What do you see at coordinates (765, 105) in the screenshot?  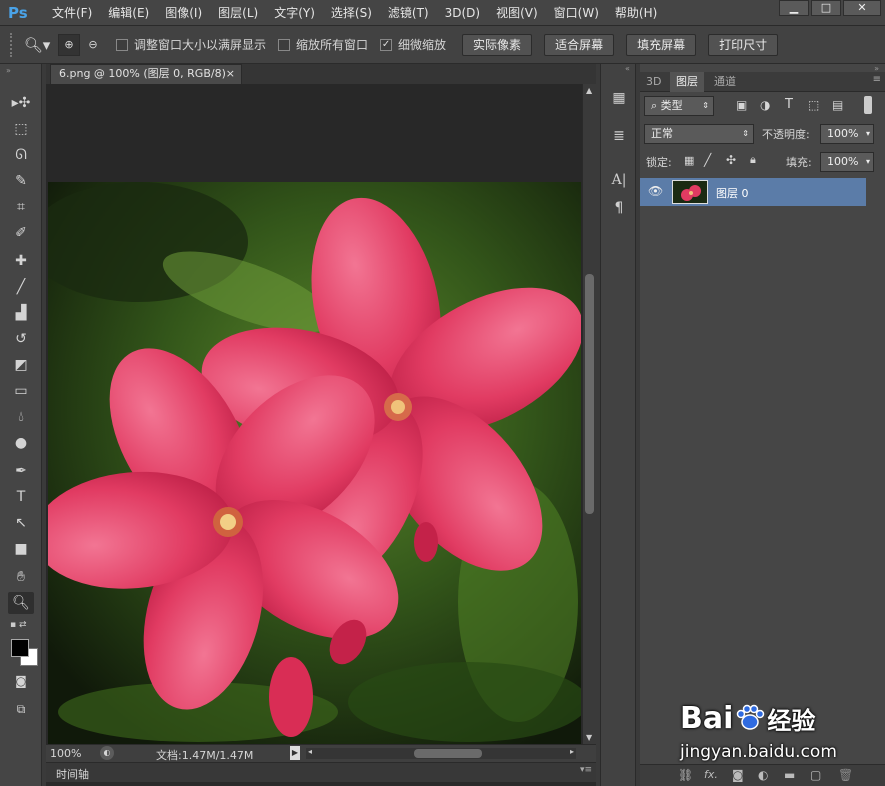 I see `adjustment-filter-icon: ◑` at bounding box center [765, 105].